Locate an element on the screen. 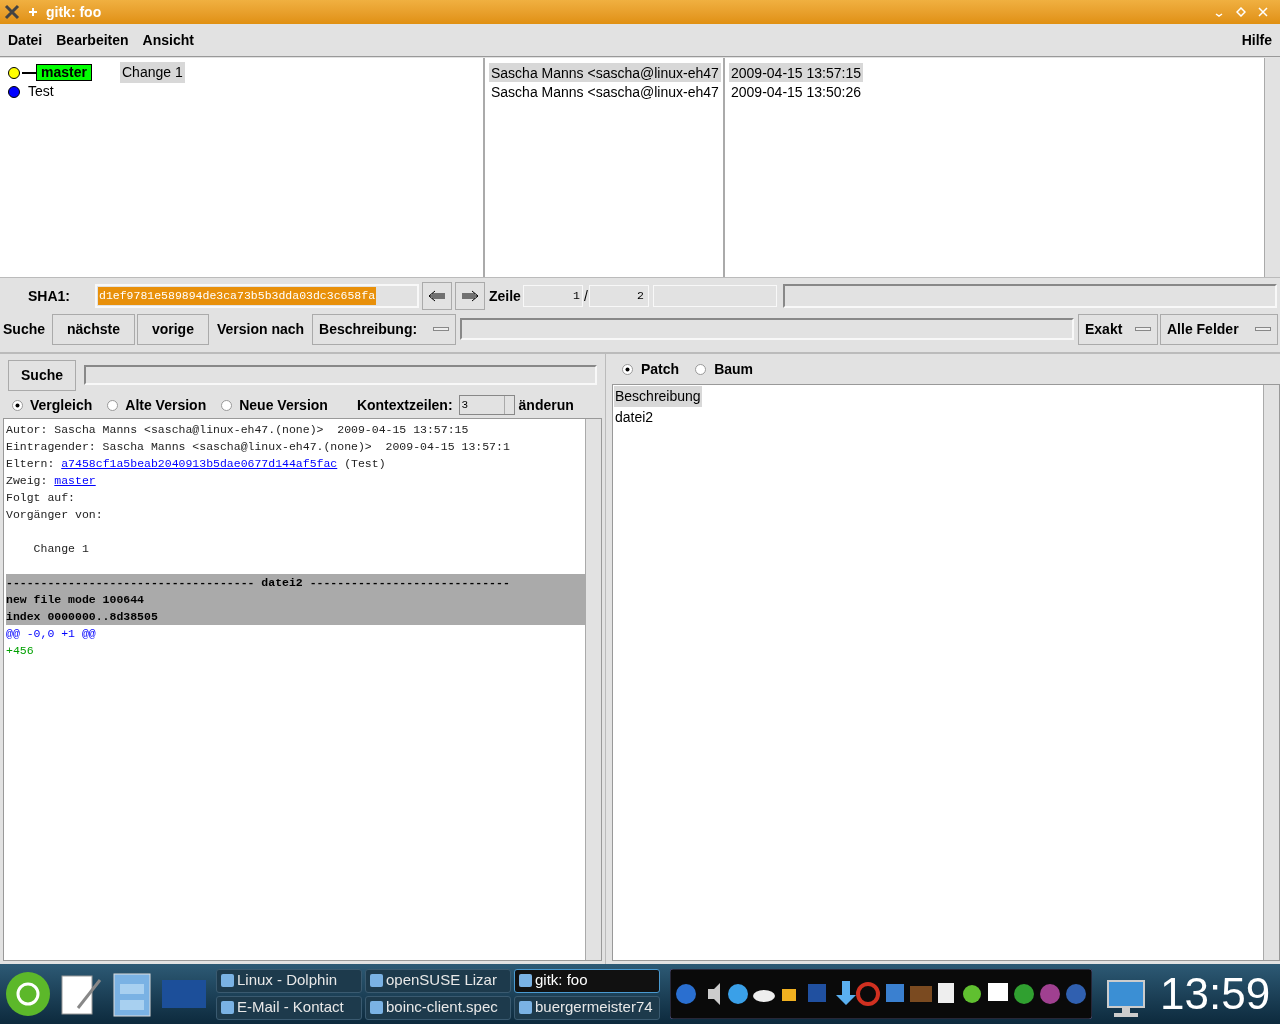 The width and height of the screenshot is (1280, 1024). find-label: Suche is located at coordinates (24, 329).